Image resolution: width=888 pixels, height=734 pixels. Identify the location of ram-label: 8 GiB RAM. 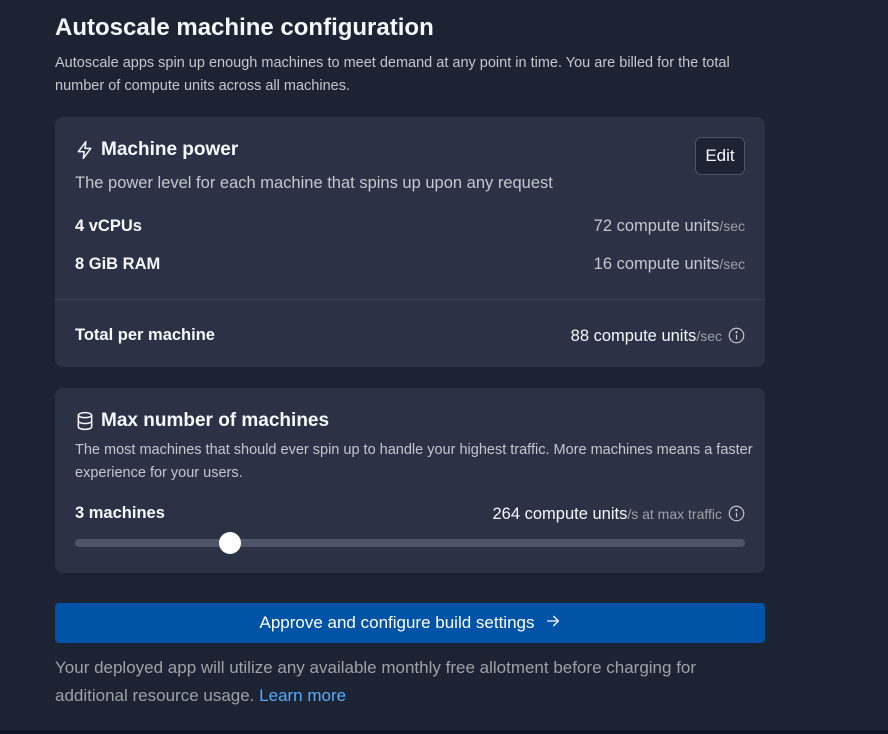
(118, 264).